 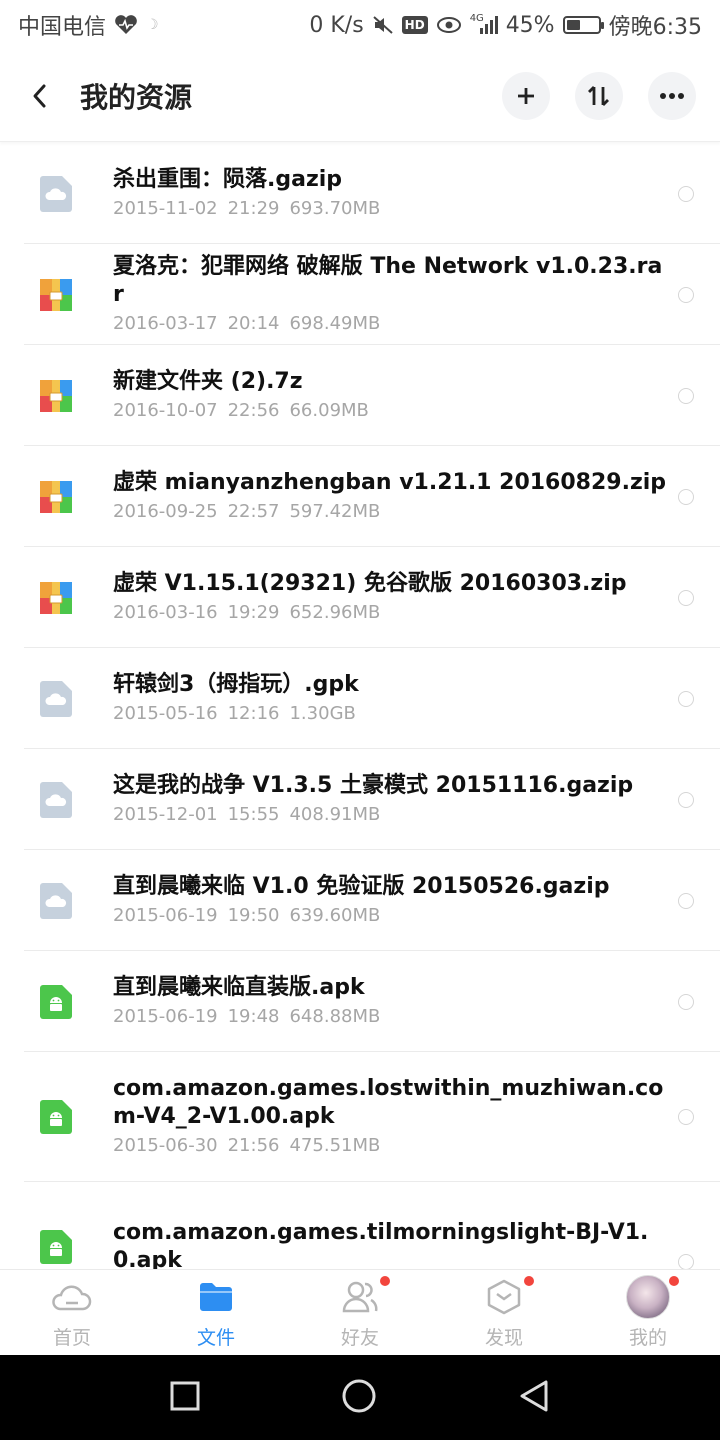 What do you see at coordinates (361, 886) in the screenshot?
I see `file-name: 直到晨曦来临 V1.0 免验证版 20150526.gazip` at bounding box center [361, 886].